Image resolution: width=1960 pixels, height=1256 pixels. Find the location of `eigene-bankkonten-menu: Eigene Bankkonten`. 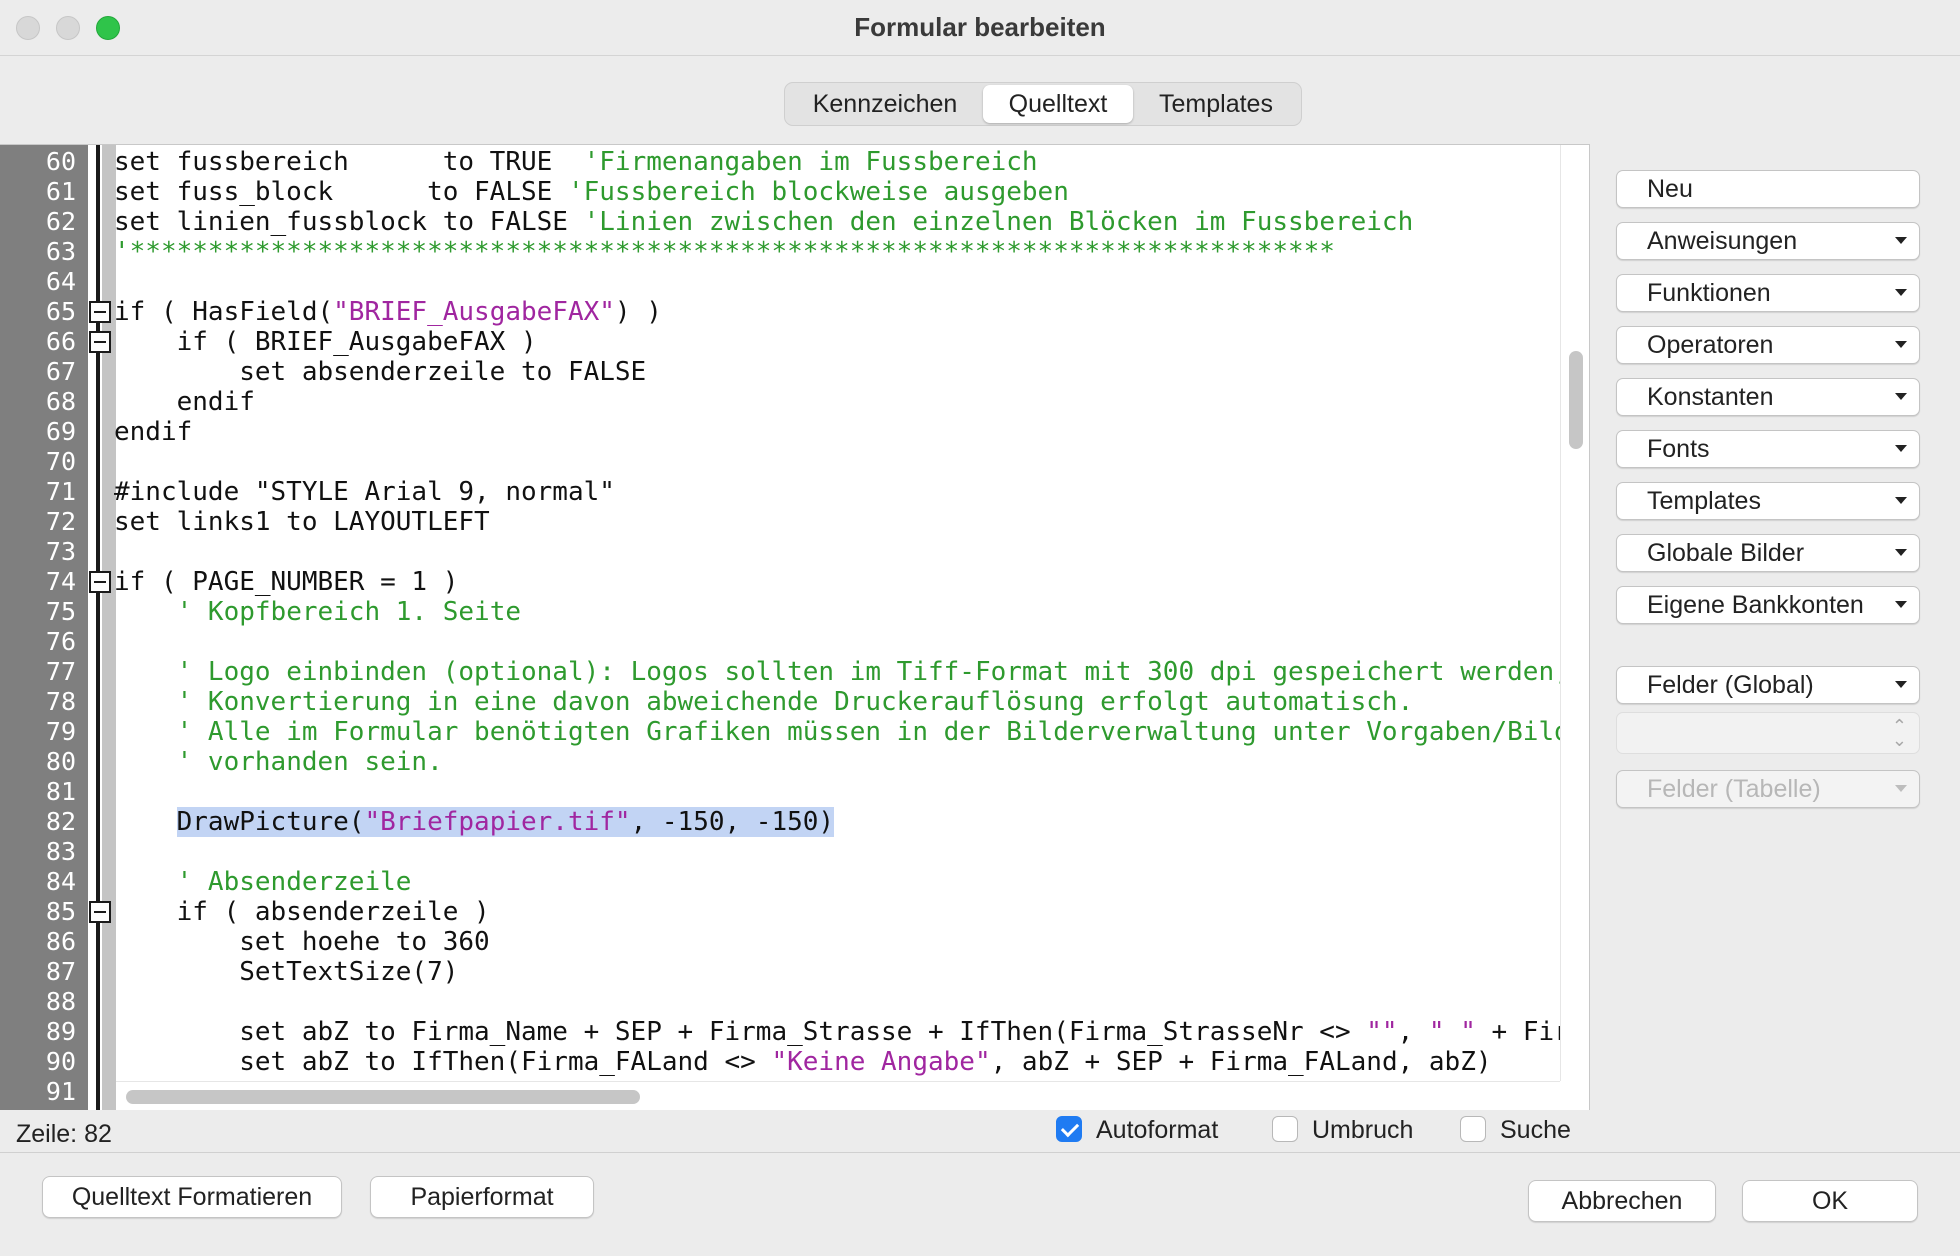

eigene-bankkonten-menu: Eigene Bankkonten is located at coordinates (1768, 605).